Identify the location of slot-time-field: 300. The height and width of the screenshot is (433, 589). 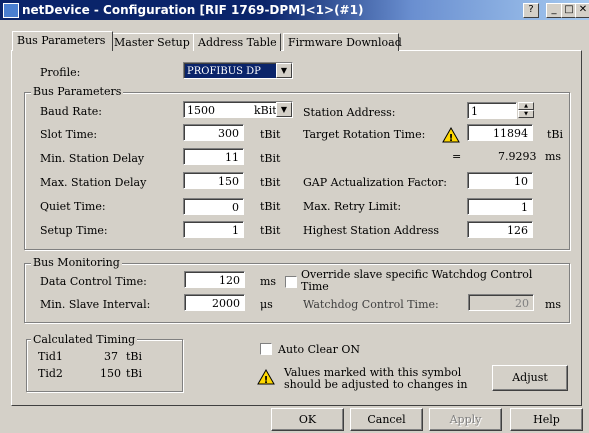
(213, 132).